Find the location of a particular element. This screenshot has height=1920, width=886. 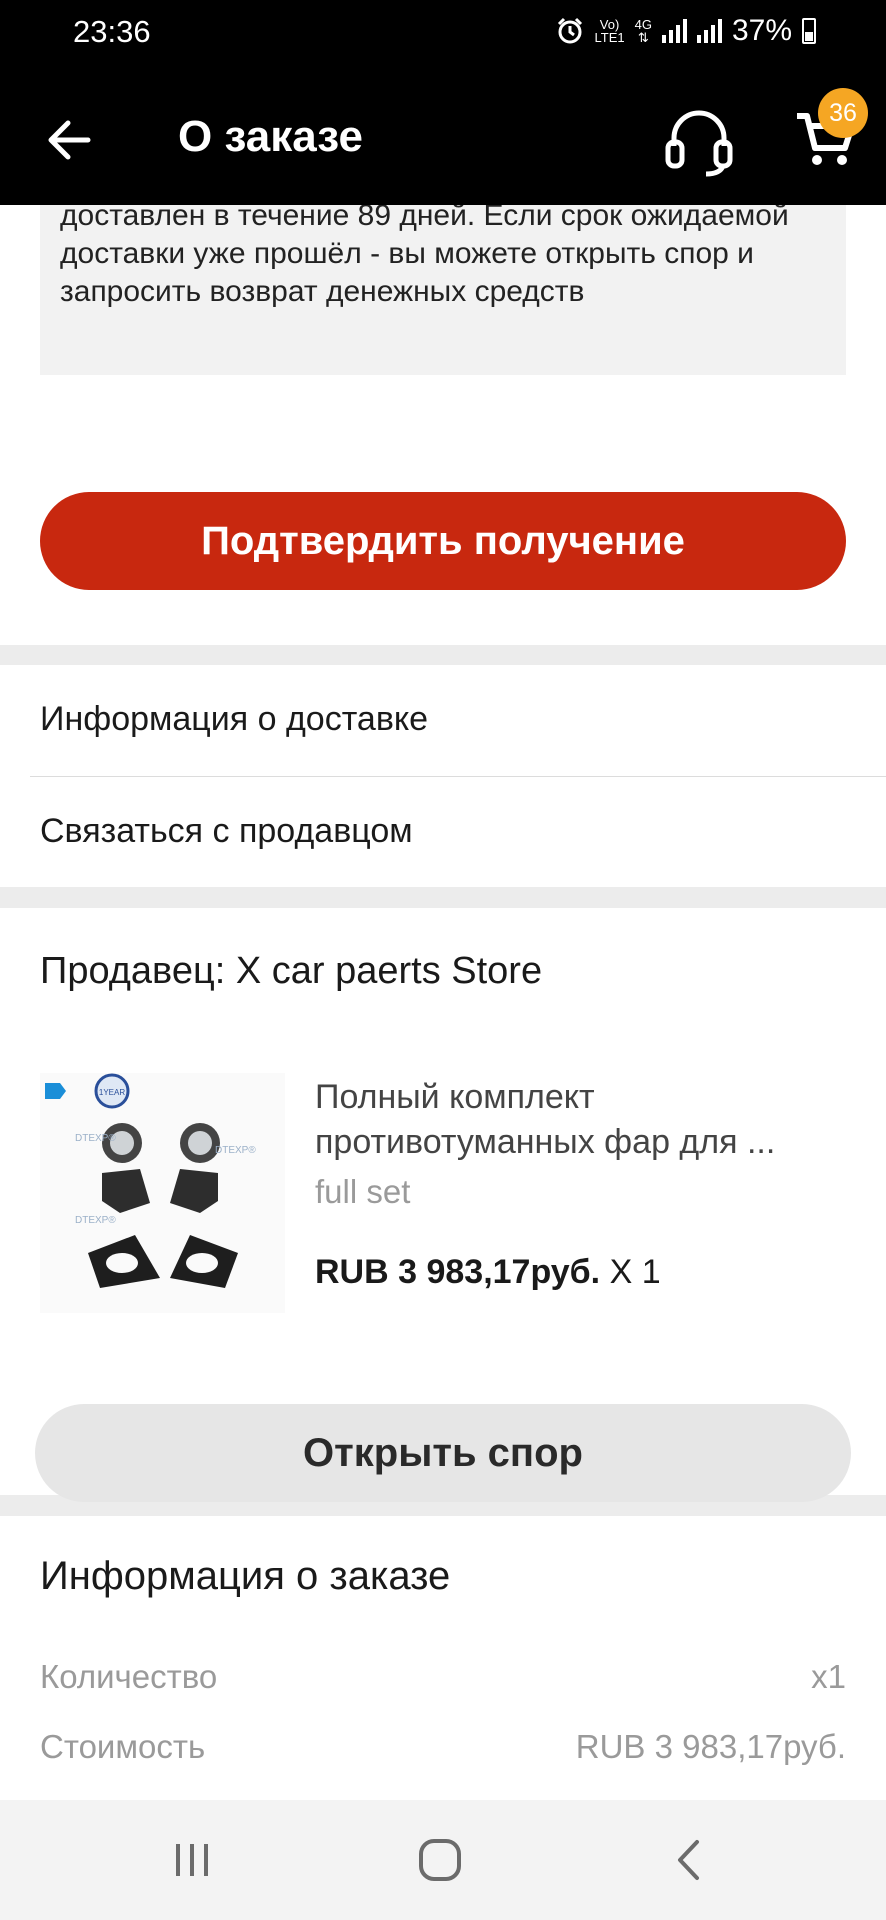

battery-percent: 37% is located at coordinates (761, 30).